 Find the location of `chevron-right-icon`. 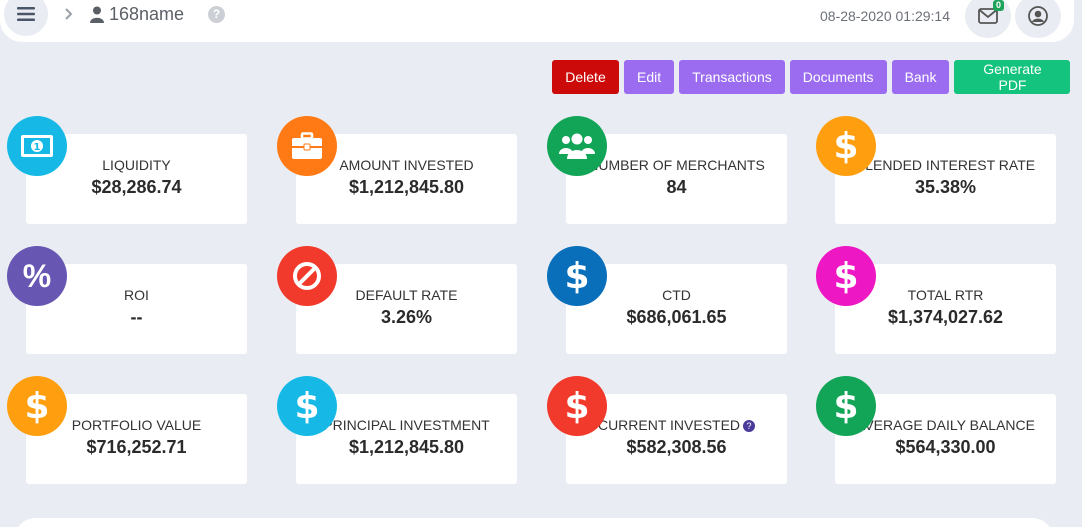

chevron-right-icon is located at coordinates (69, 14).